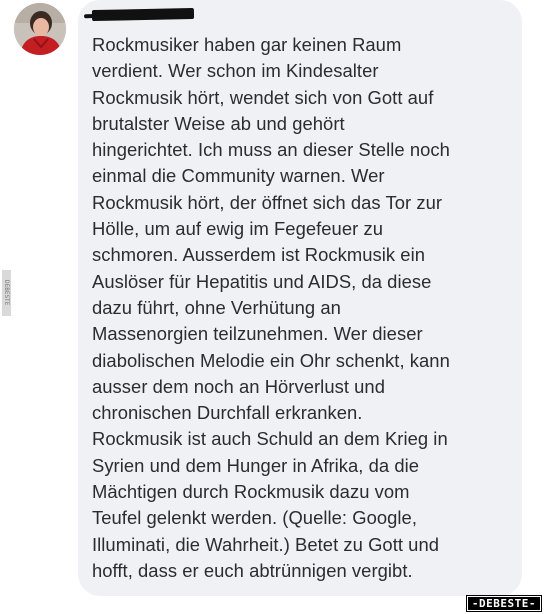  I want to click on profile-photo-icon, so click(40, 29).